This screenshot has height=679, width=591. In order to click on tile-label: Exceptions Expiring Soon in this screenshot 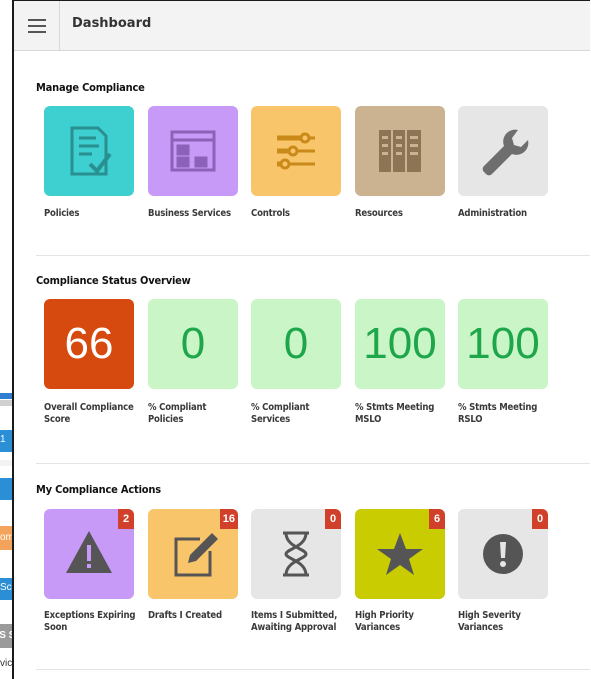, I will do `click(90, 621)`.